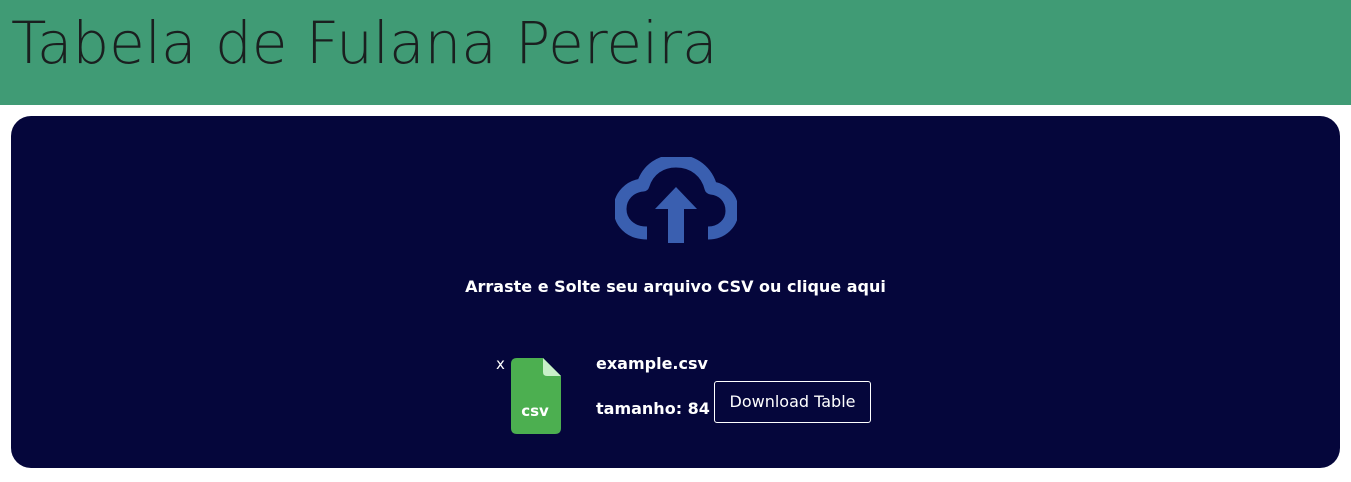  I want to click on page-title: Tabela de Fulana Pereira, so click(364, 43).